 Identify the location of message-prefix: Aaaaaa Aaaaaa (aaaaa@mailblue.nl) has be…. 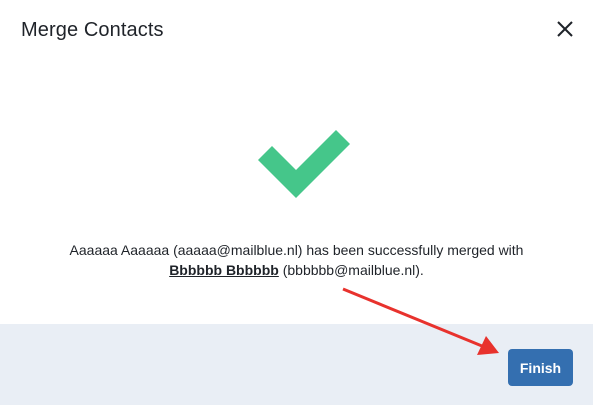
(296, 250).